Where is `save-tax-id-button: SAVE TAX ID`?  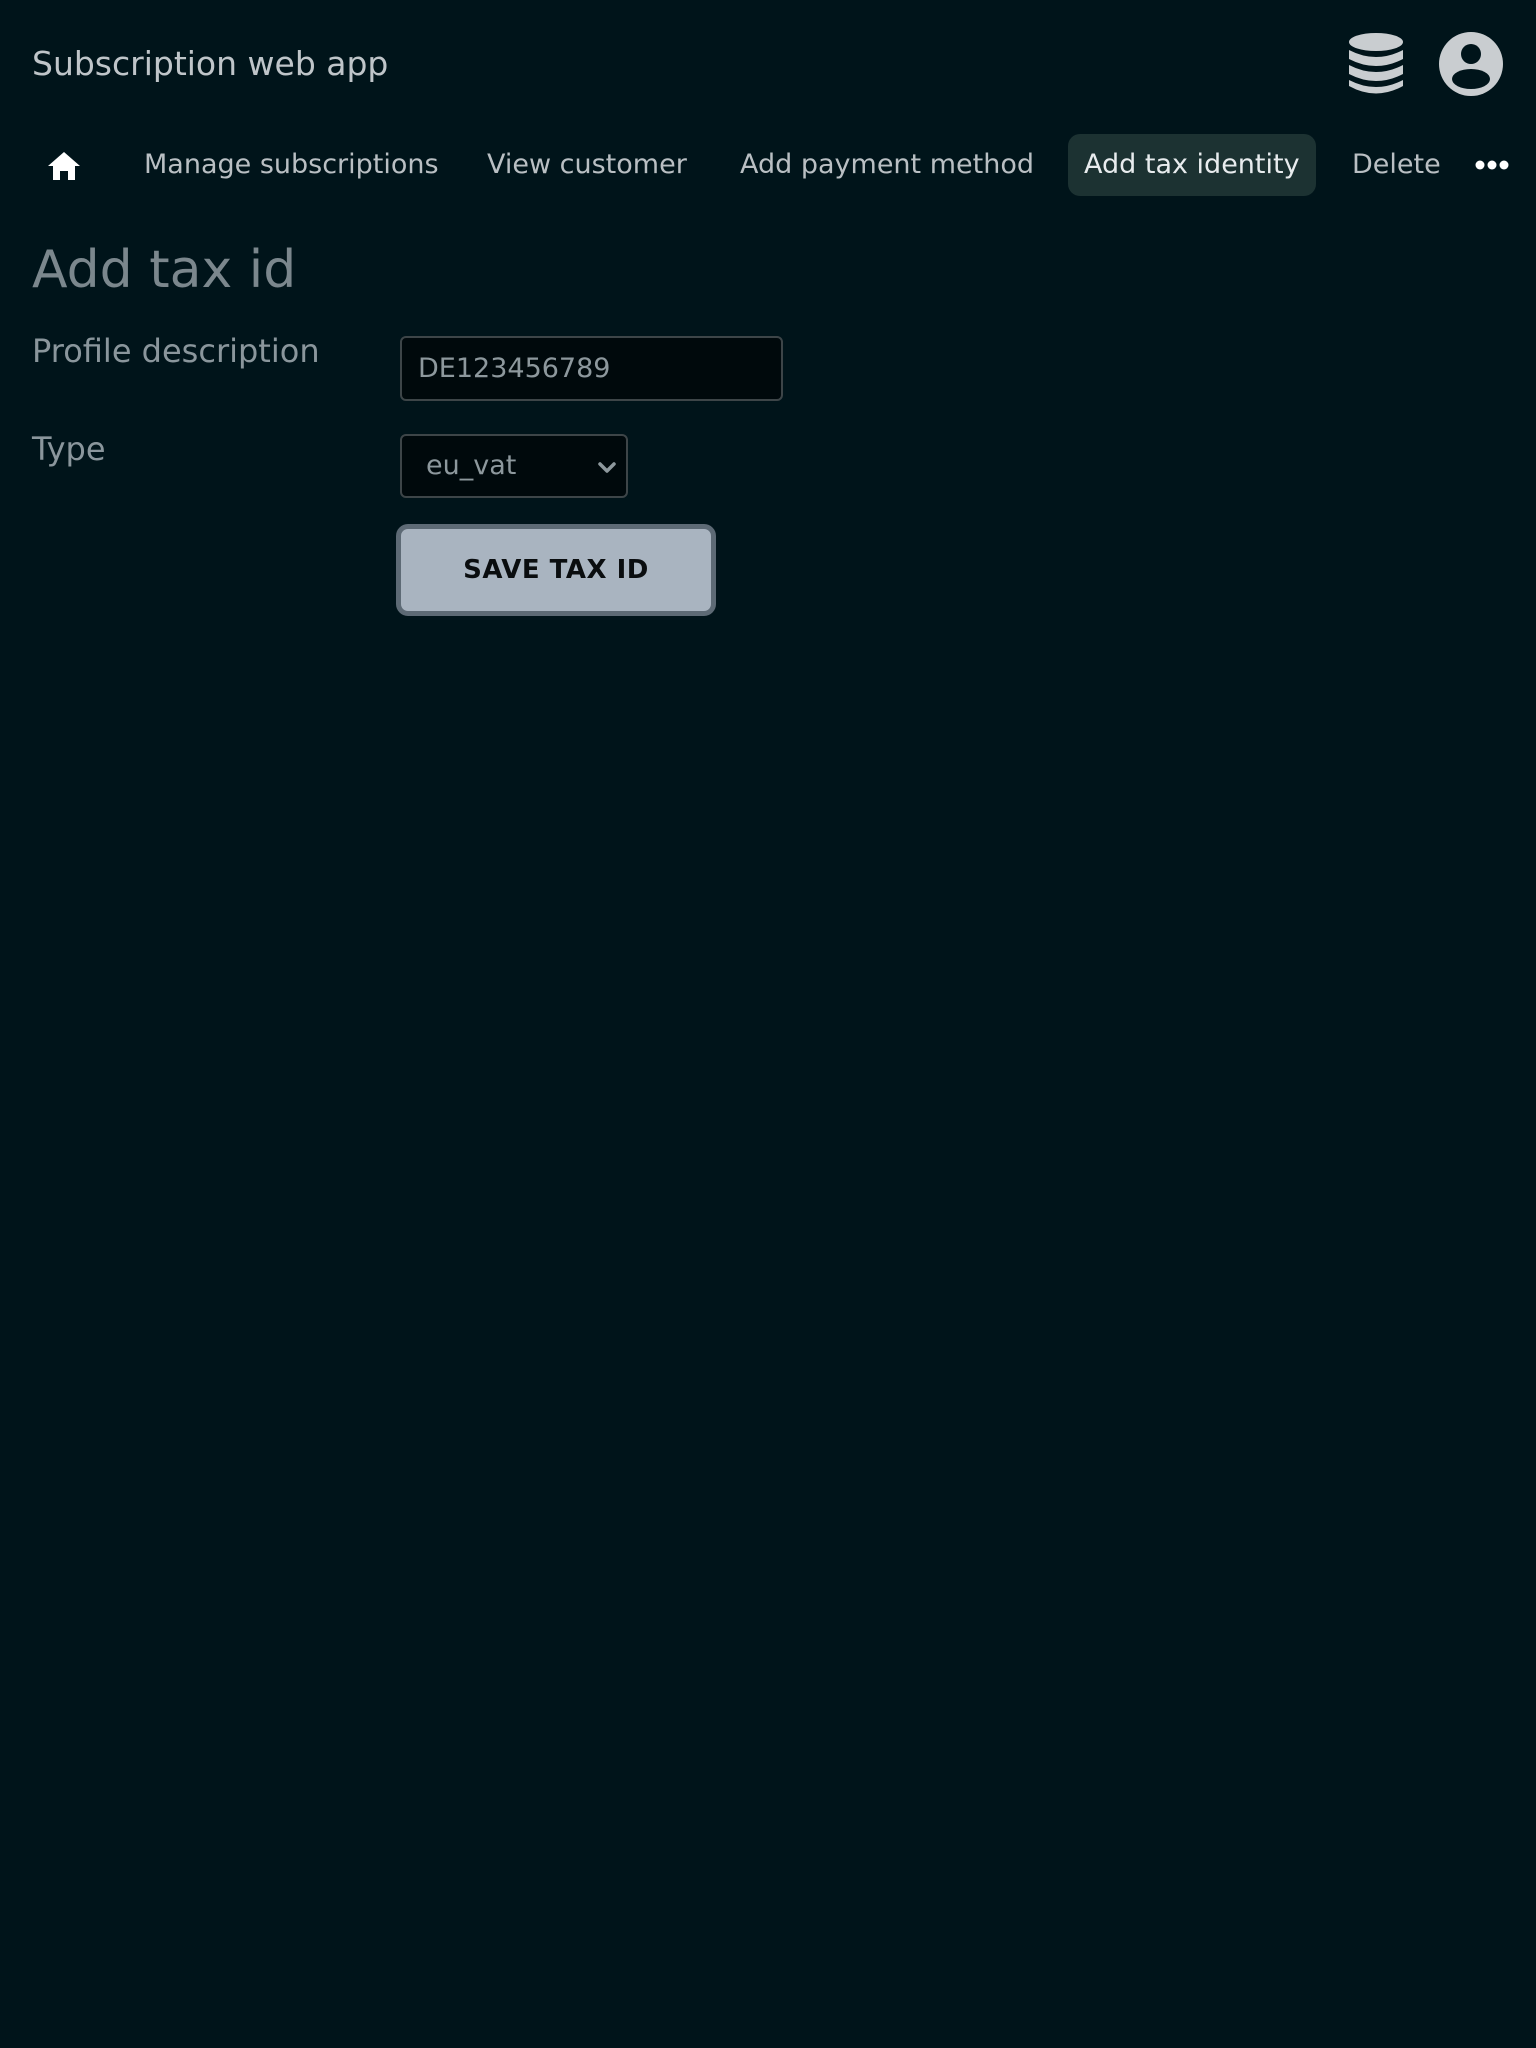
save-tax-id-button: SAVE TAX ID is located at coordinates (556, 570).